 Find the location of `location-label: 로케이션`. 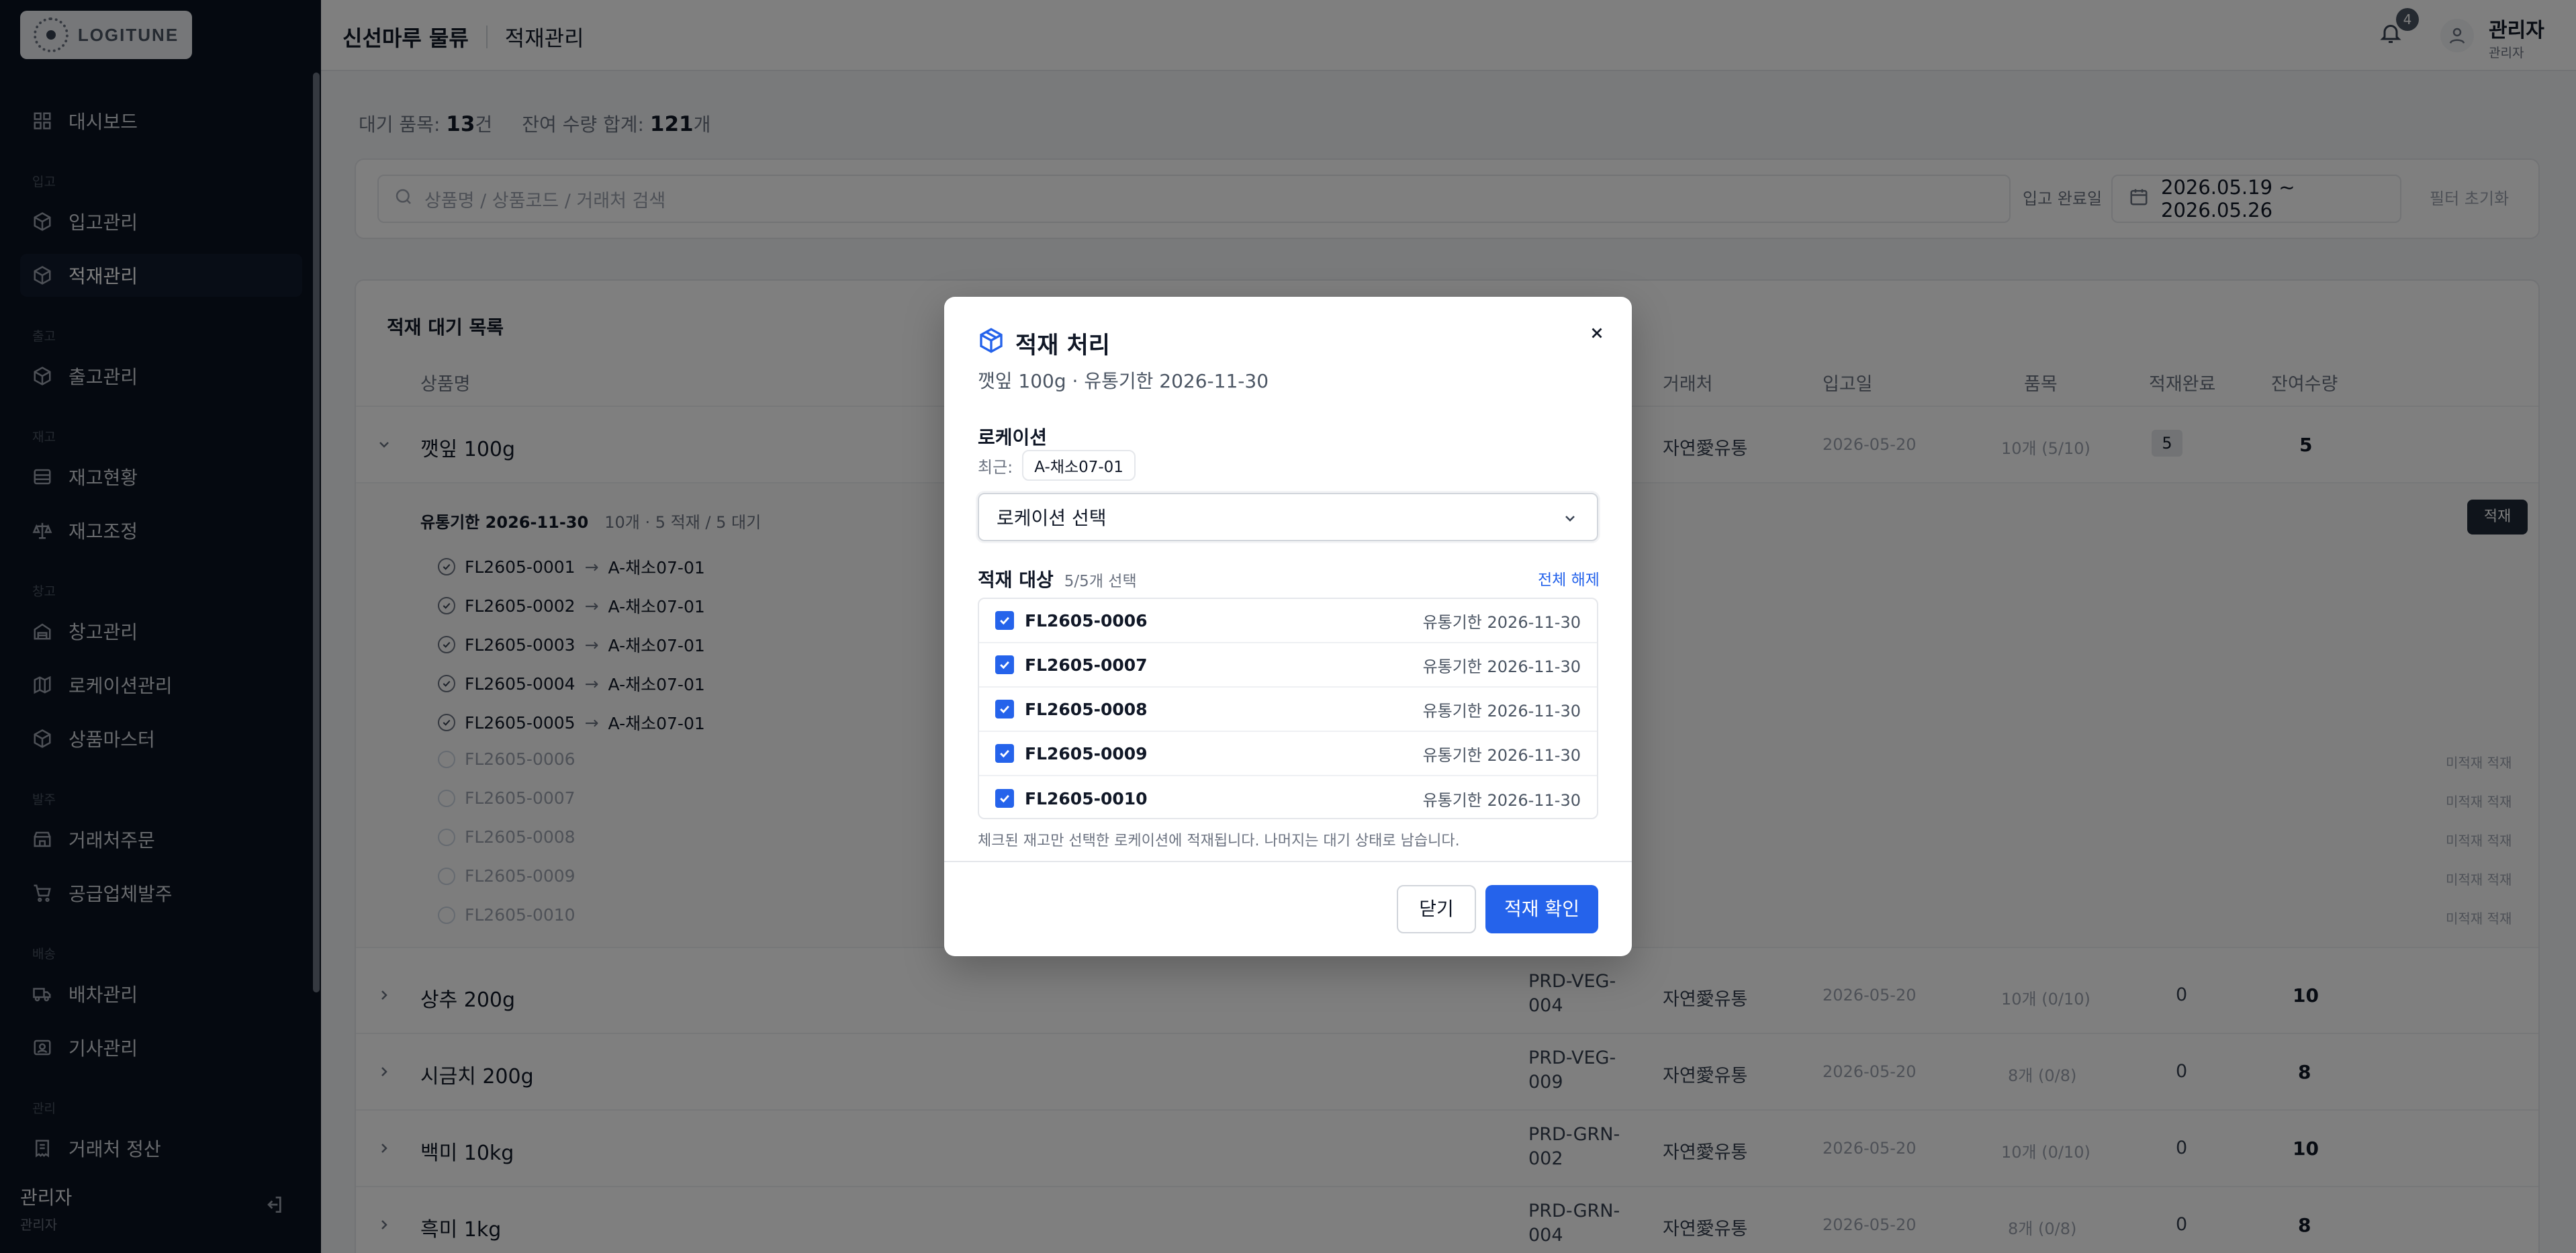

location-label: 로케이션 is located at coordinates (1013, 437).